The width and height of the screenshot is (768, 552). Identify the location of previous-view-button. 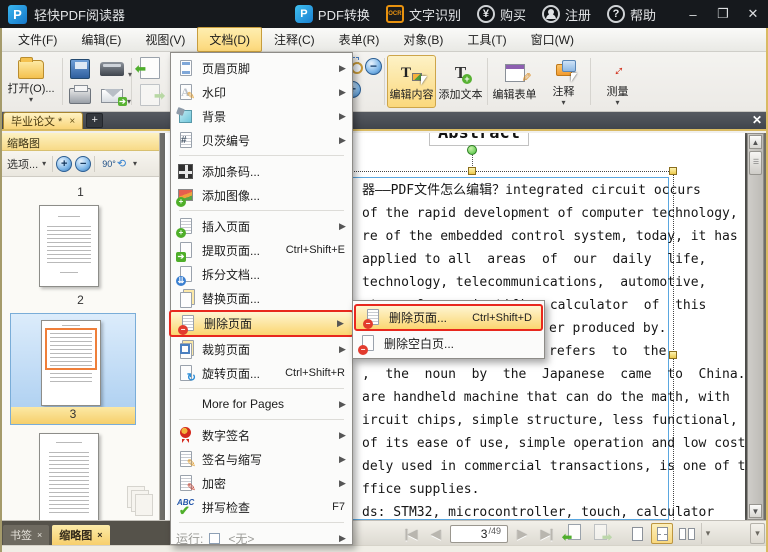
(147, 68).